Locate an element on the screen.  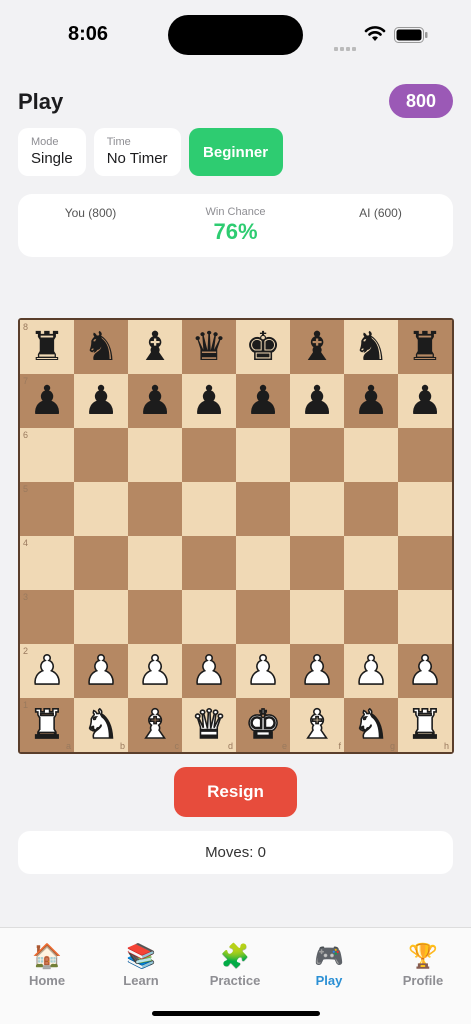
black-rook-piece: ♜ is located at coordinates (425, 347).